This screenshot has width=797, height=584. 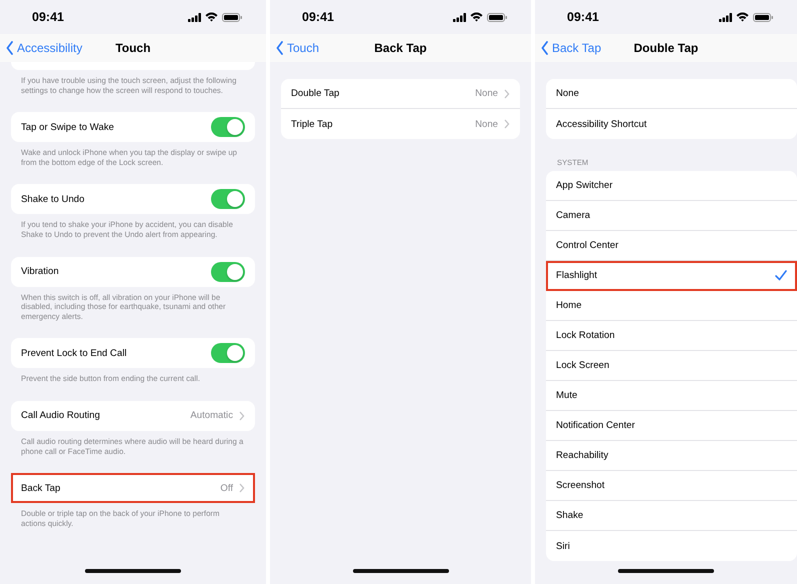 I want to click on nav-title: Touch, so click(x=133, y=48).